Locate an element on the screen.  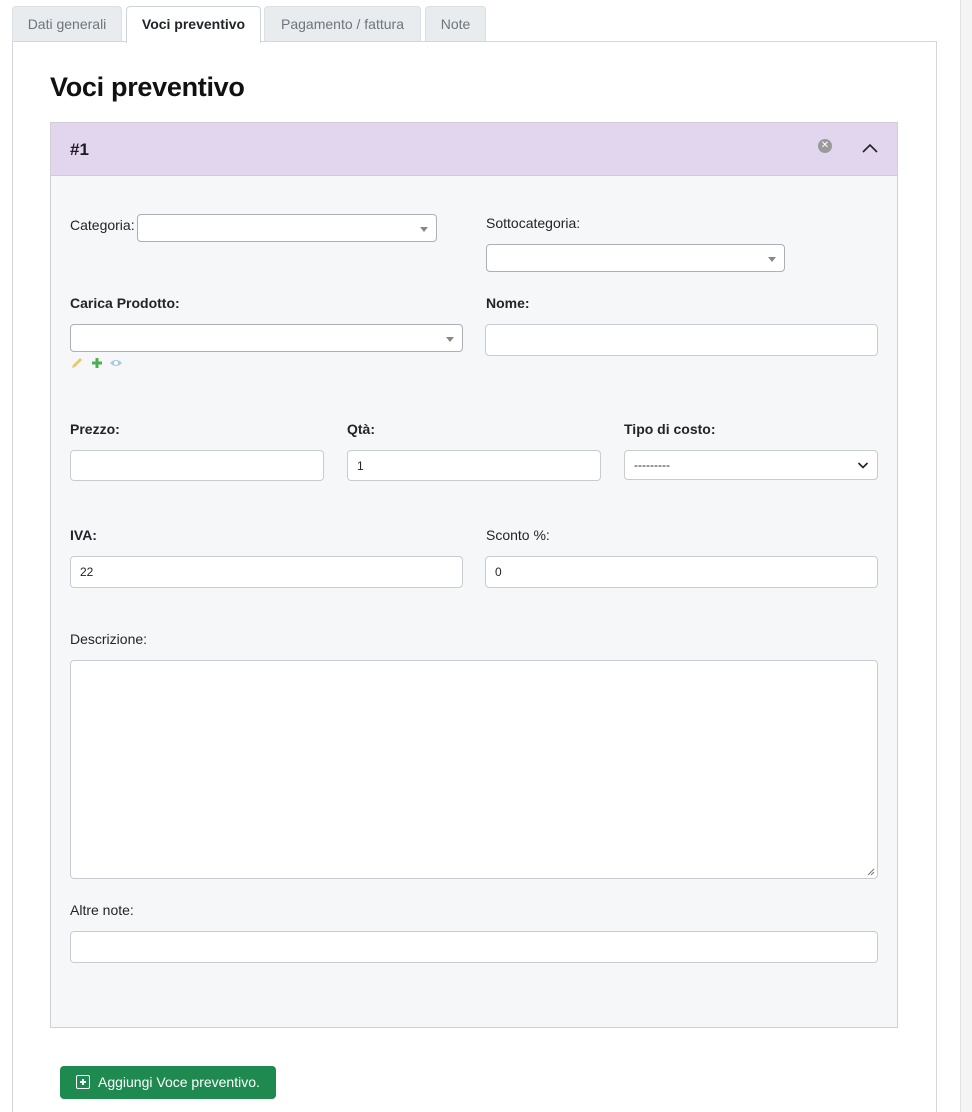
altre-note-input is located at coordinates (474, 947).